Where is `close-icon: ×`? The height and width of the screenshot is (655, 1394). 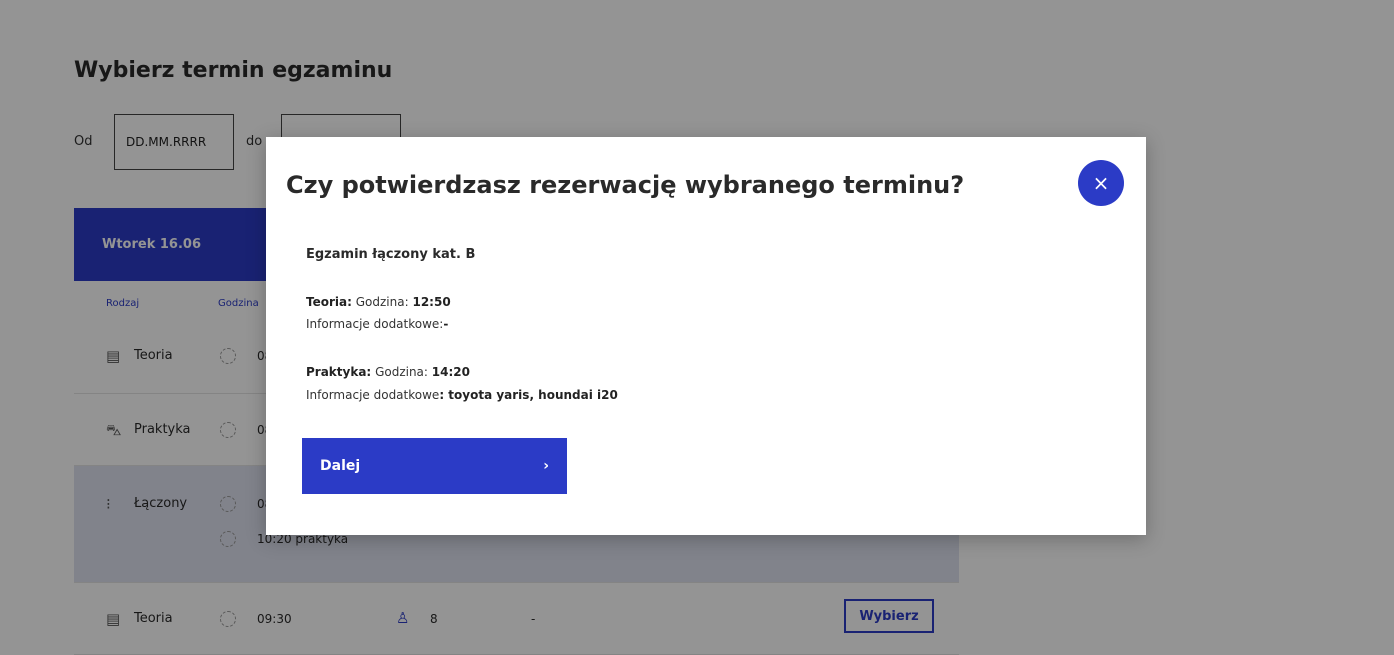 close-icon: × is located at coordinates (1101, 183).